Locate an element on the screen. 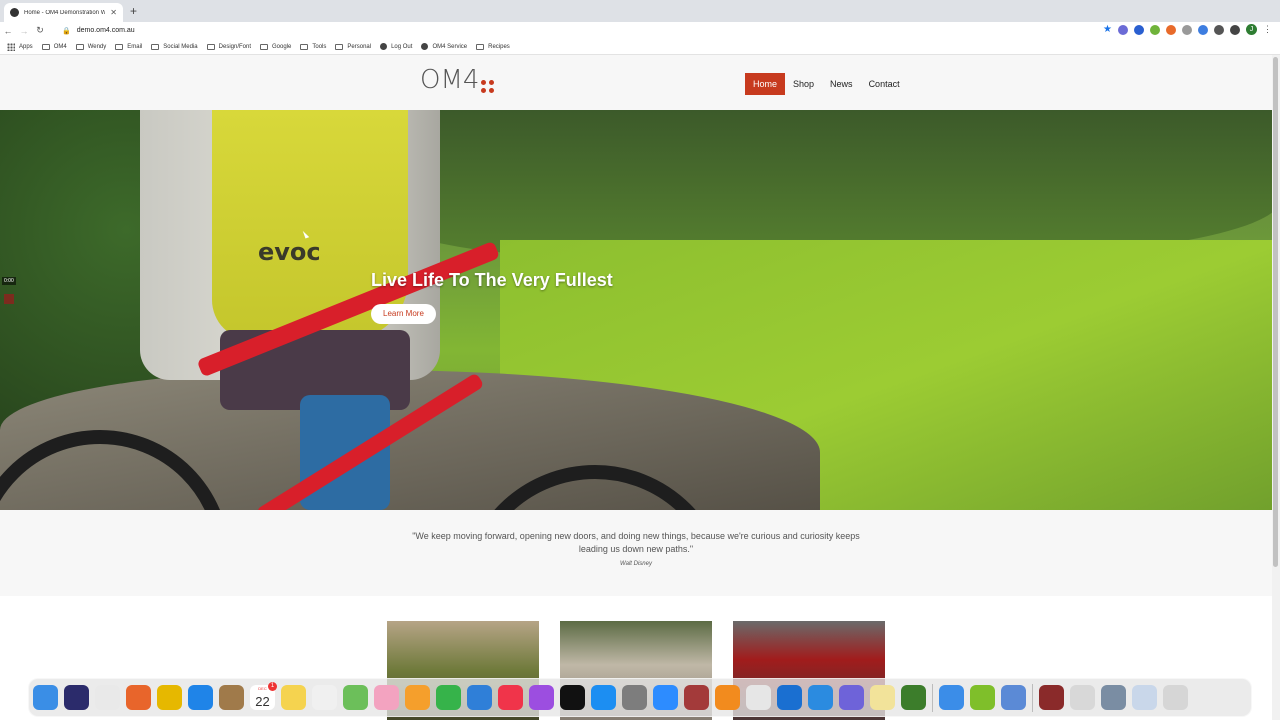 This screenshot has width=1280, height=720. mail-icon is located at coordinates (951, 697).